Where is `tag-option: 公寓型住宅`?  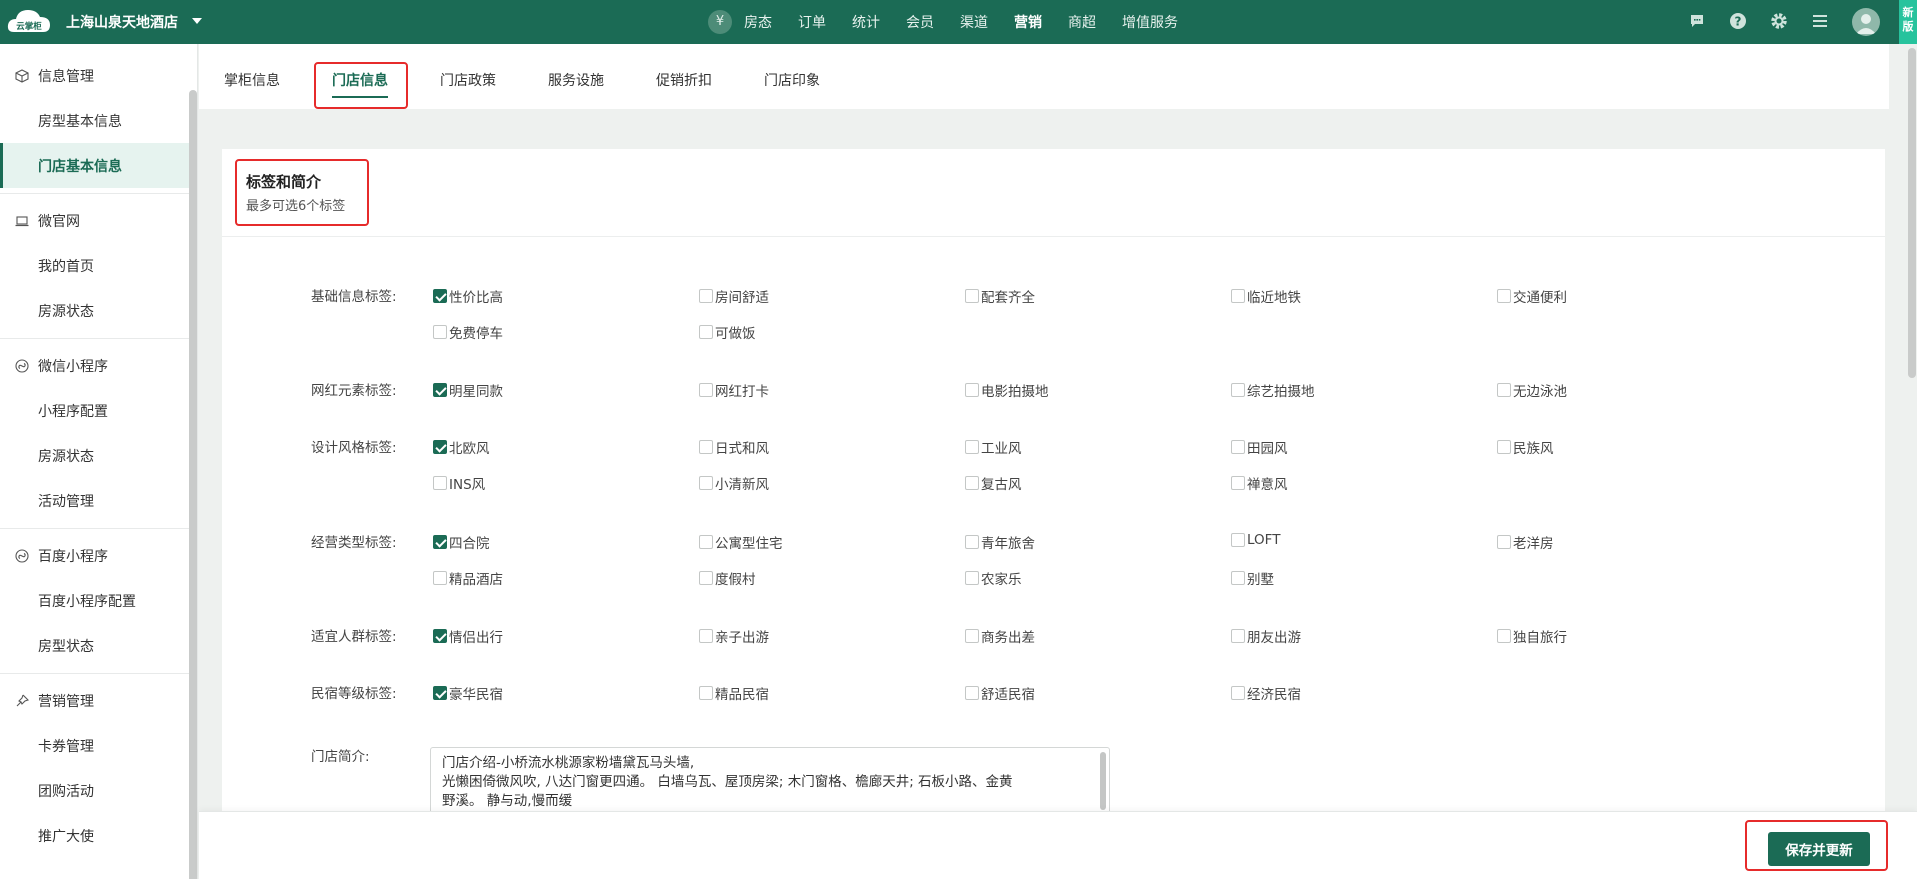
tag-option: 公寓型住宅 is located at coordinates (741, 542).